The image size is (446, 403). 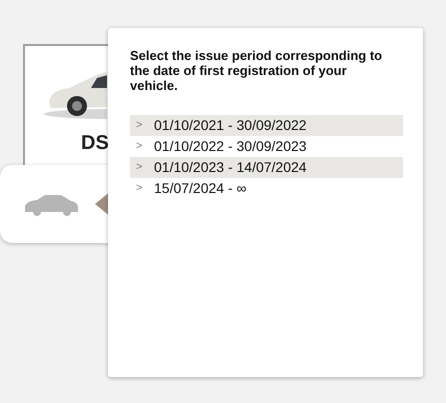 I want to click on model-name: DS, so click(x=95, y=143).